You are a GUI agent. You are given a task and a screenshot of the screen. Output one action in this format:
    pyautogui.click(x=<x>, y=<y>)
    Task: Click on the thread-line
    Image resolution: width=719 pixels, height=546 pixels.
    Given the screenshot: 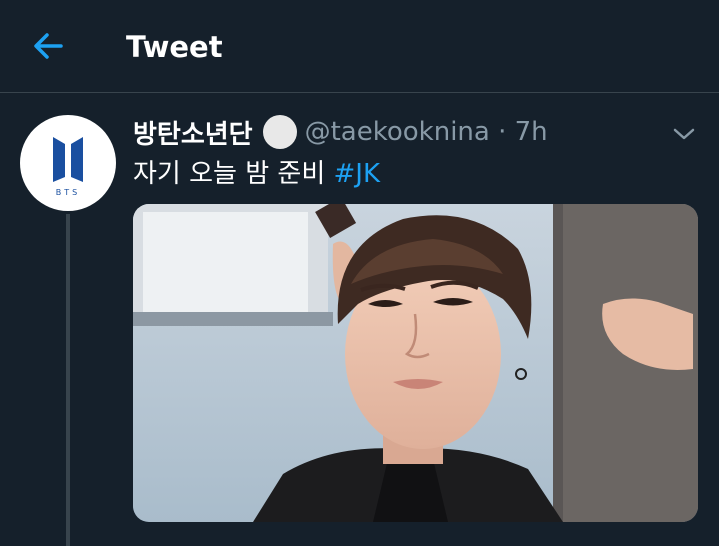 What is the action you would take?
    pyautogui.click(x=68, y=380)
    